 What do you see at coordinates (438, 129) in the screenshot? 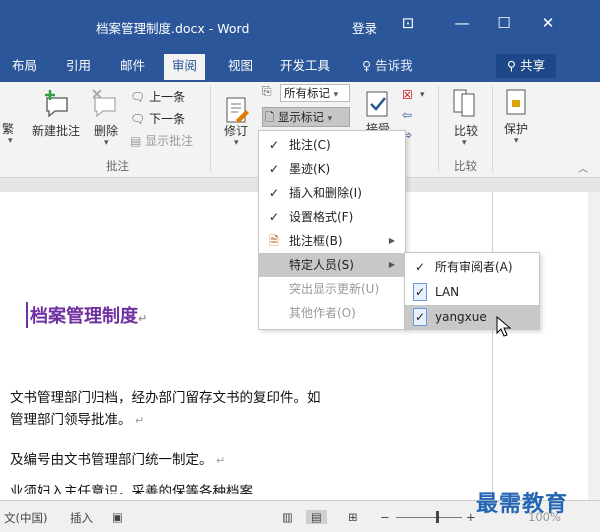
I see `group-divider` at bounding box center [438, 129].